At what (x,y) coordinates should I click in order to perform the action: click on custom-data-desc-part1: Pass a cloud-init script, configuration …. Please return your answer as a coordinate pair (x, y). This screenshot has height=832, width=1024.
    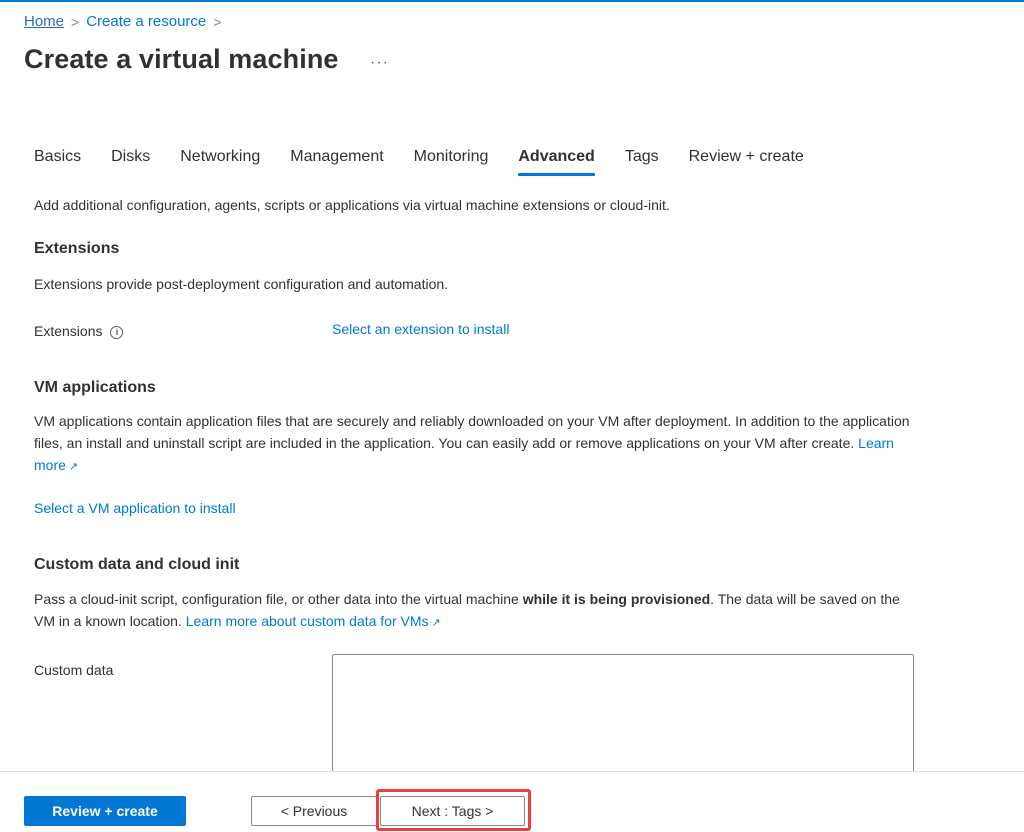
    Looking at the image, I should click on (278, 599).